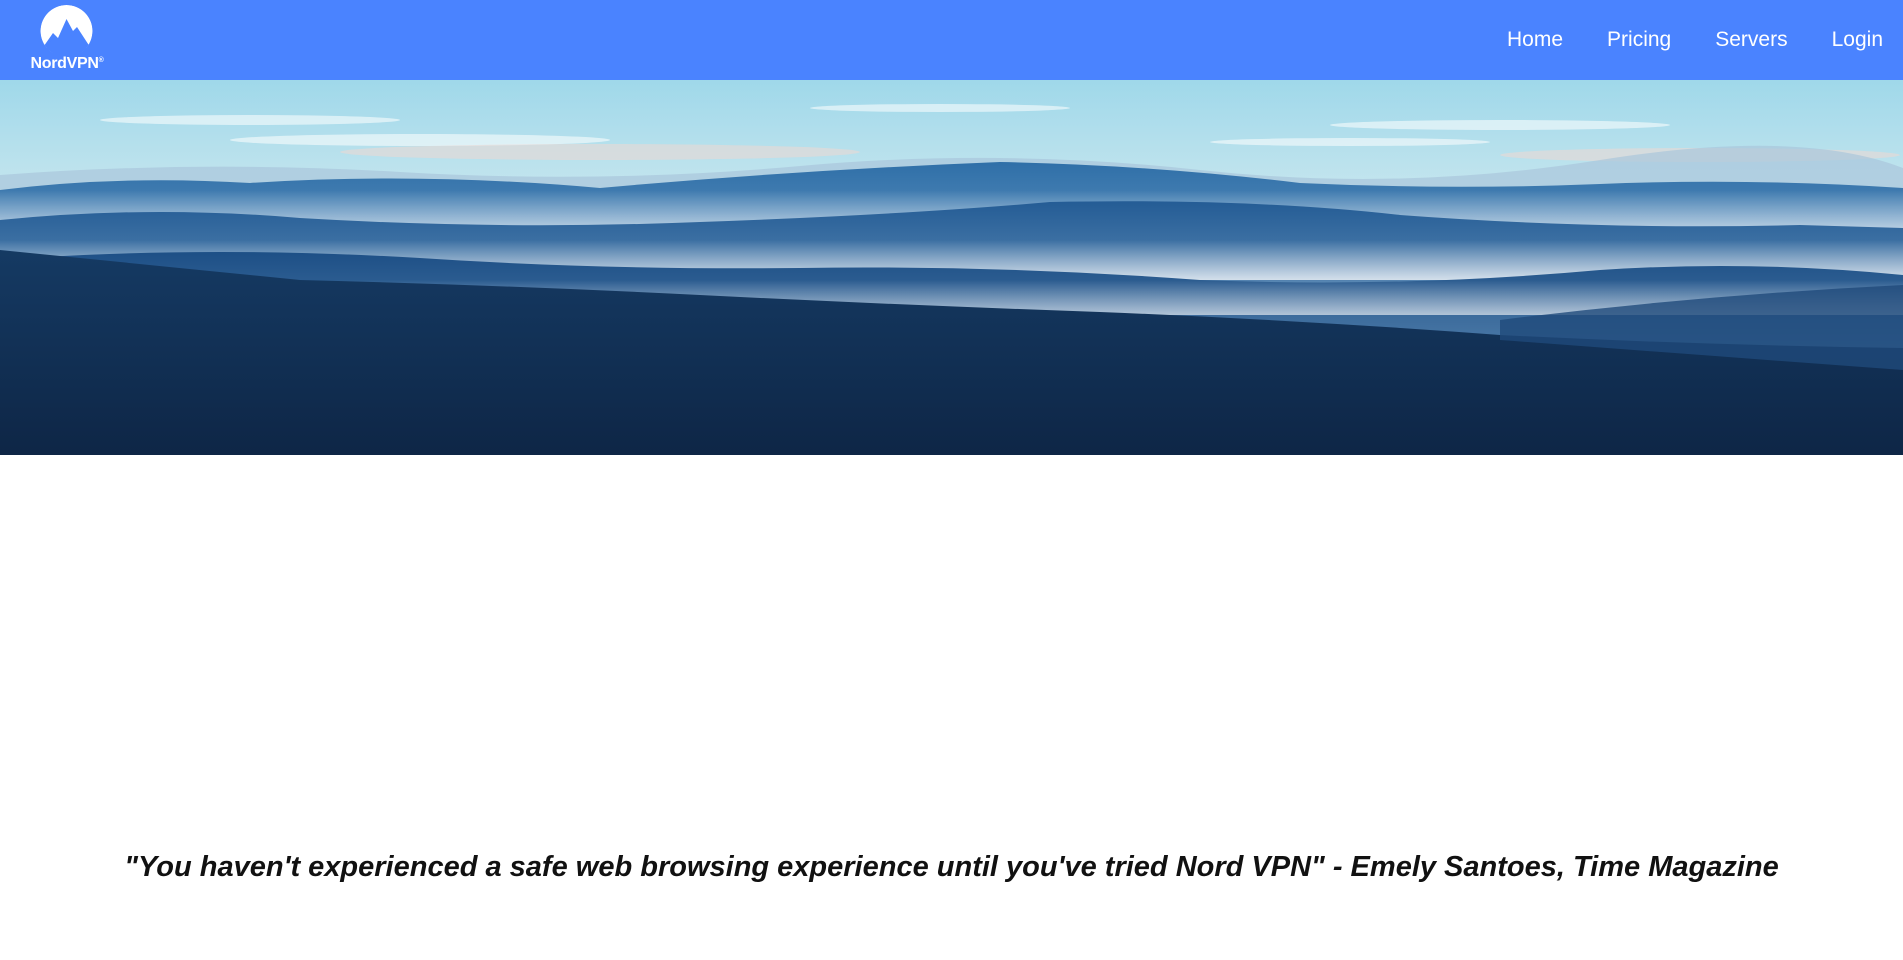 Image resolution: width=1903 pixels, height=960 pixels. I want to click on nav-home-link: Home, so click(1535, 40).